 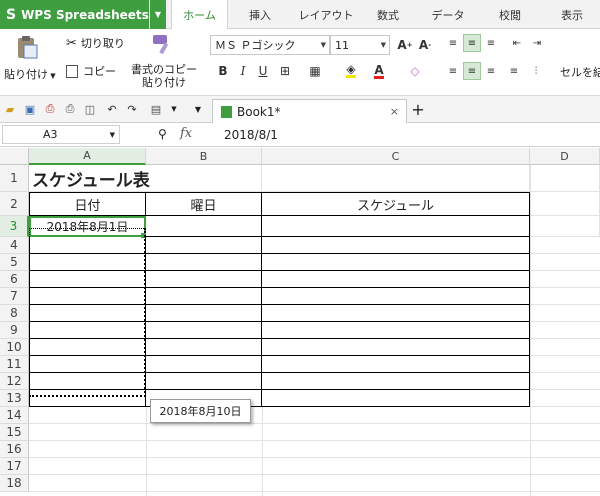 What do you see at coordinates (89, 178) in the screenshot?
I see `sheet-title: スケジュール表` at bounding box center [89, 178].